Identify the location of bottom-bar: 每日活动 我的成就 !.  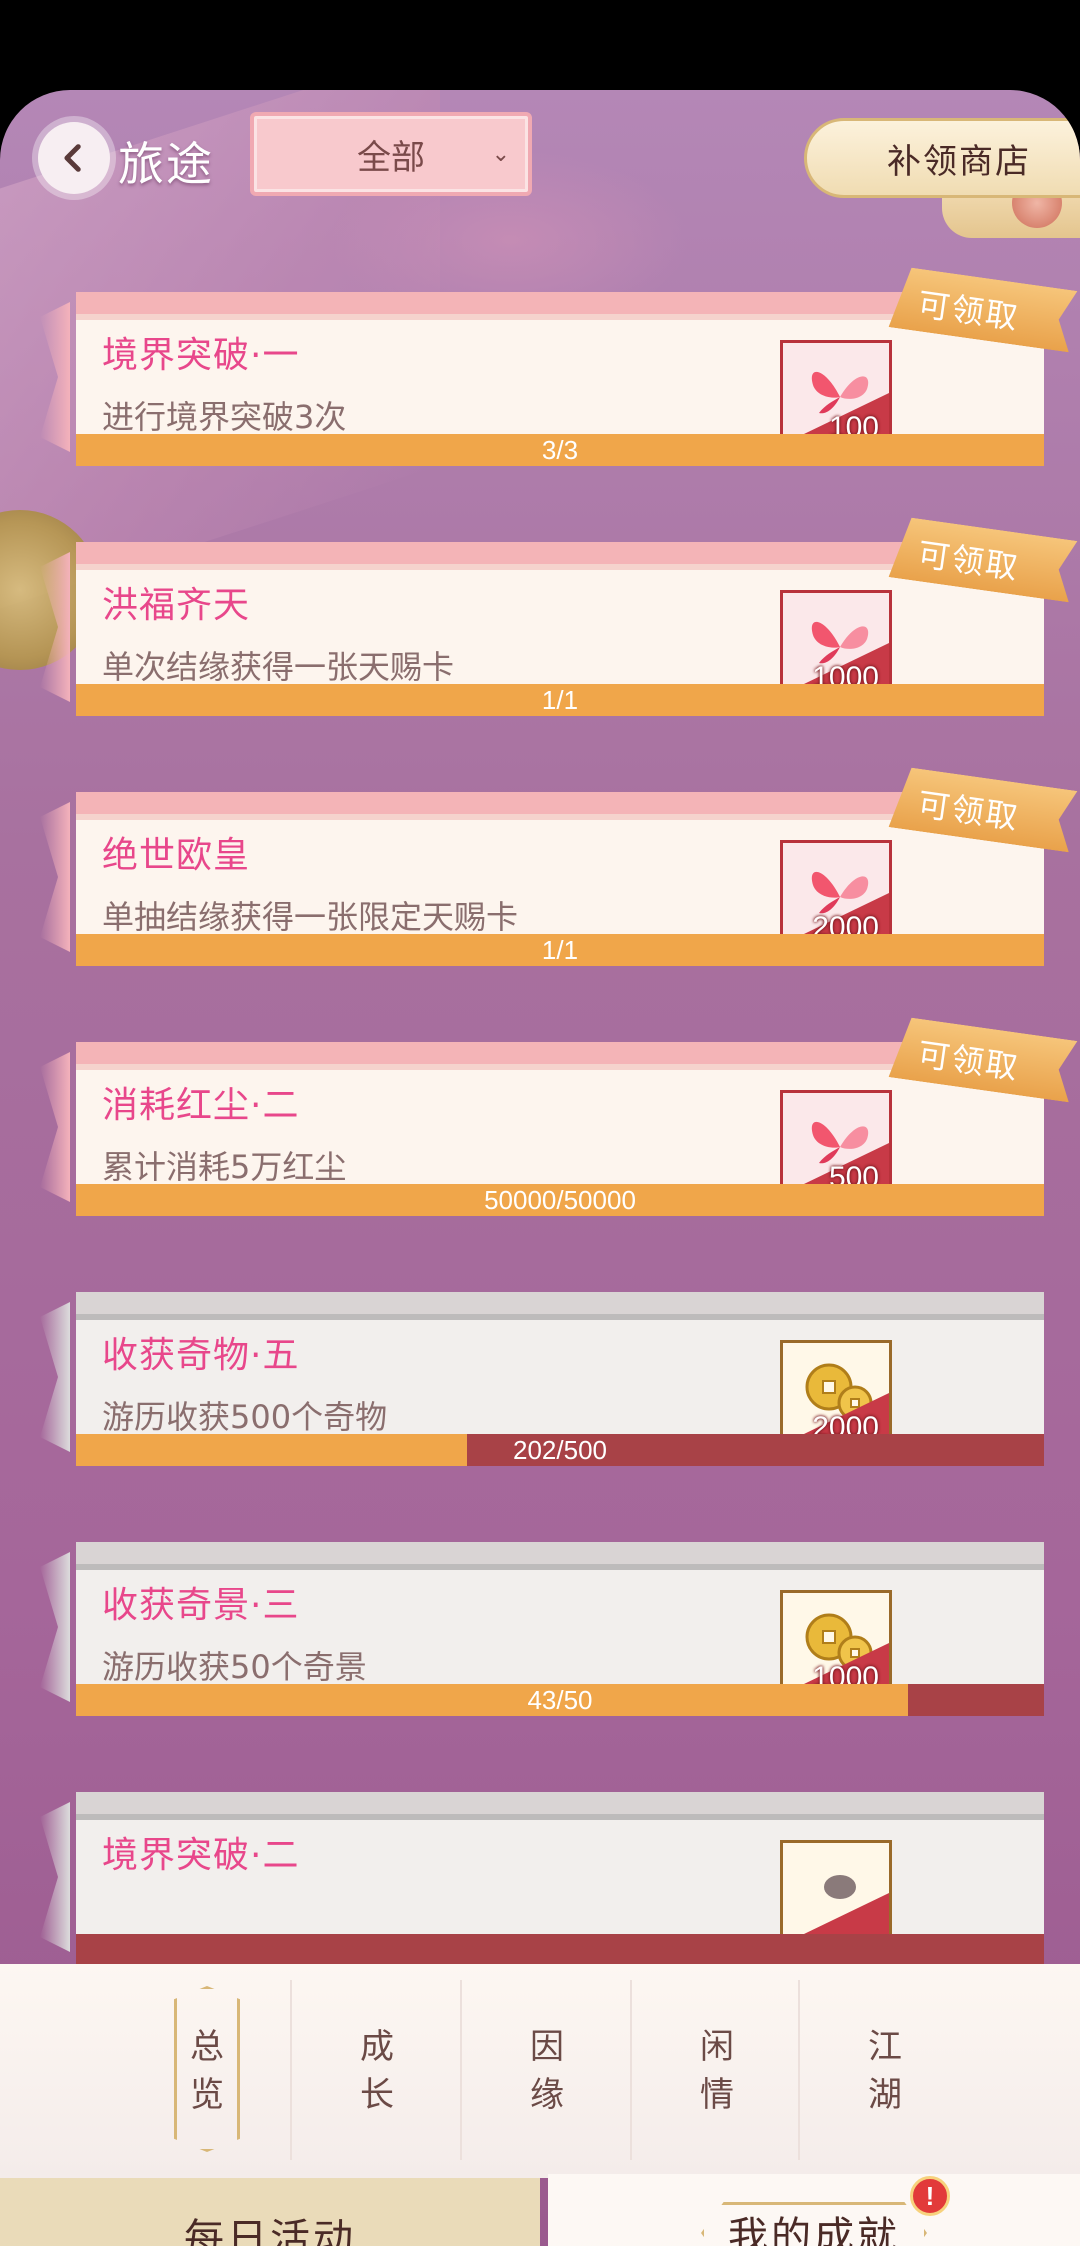
(540, 2210).